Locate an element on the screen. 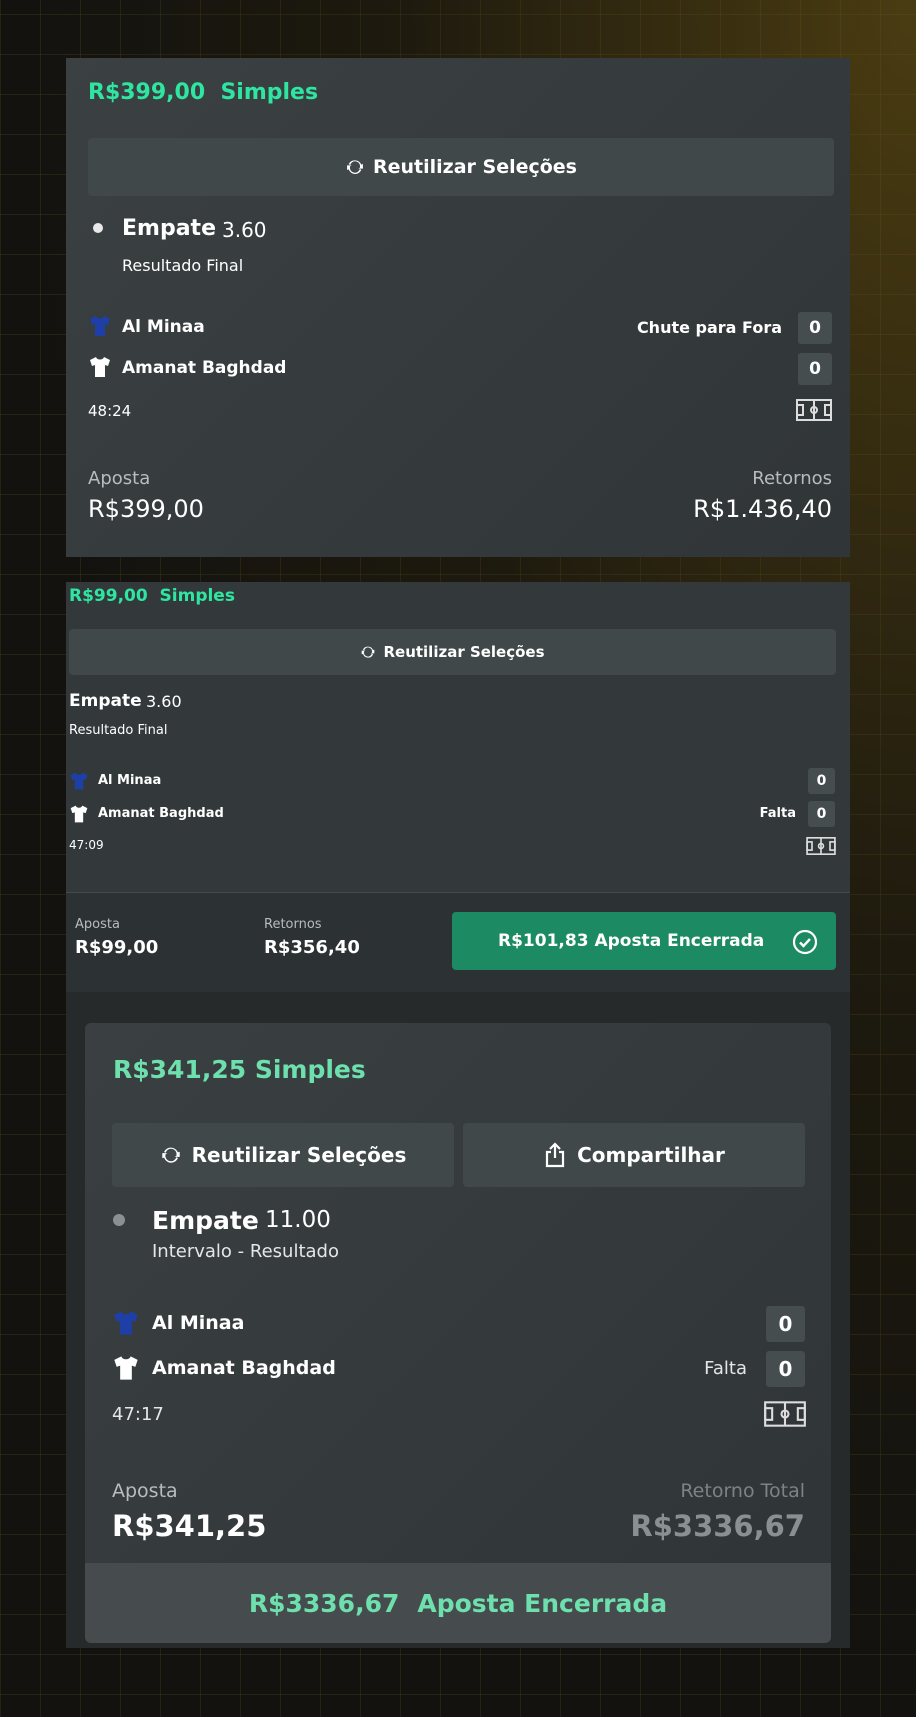 Image resolution: width=916 pixels, height=1717 pixels. event-label: Chute para Fora is located at coordinates (709, 327).